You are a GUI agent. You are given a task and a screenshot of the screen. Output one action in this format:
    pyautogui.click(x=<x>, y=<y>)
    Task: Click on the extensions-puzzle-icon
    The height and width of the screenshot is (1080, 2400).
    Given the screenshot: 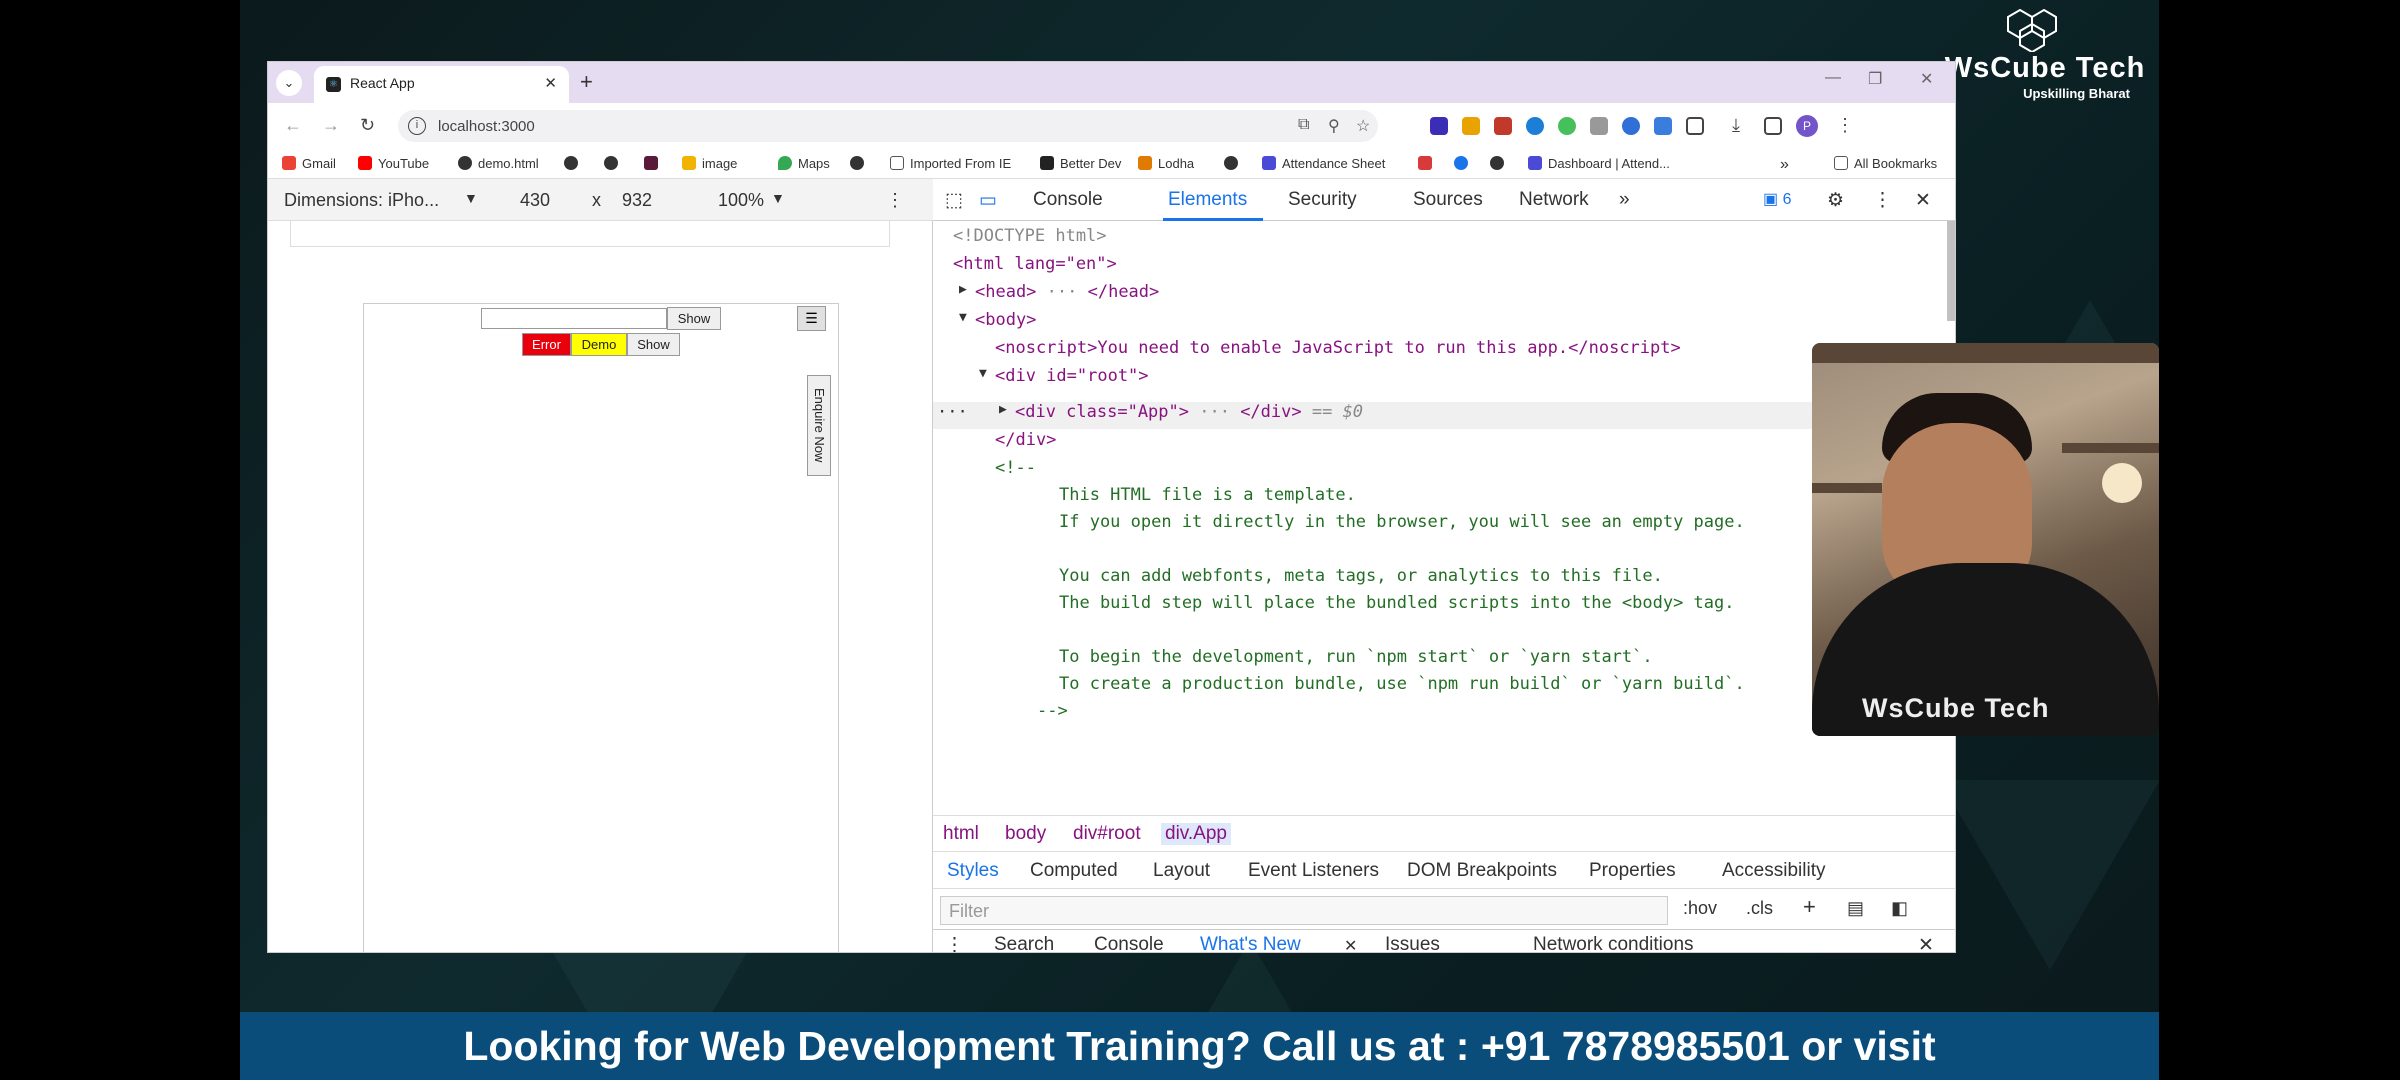 What is the action you would take?
    pyautogui.click(x=1695, y=126)
    